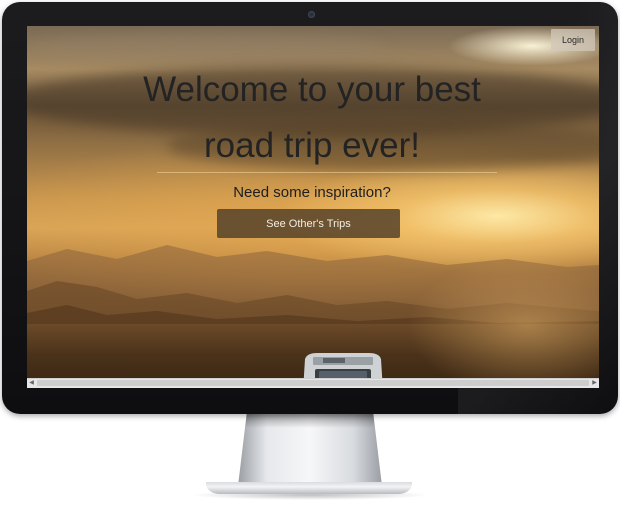 The height and width of the screenshot is (506, 620). Describe the element at coordinates (573, 40) in the screenshot. I see `login-button: Login` at that location.